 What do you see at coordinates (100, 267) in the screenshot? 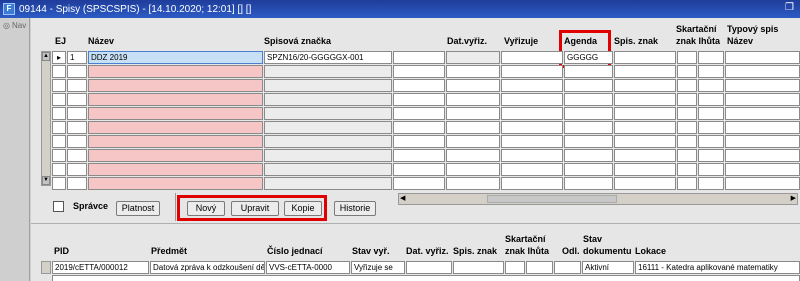
I see `pid-cell: 2019/cETTA/000012` at bounding box center [100, 267].